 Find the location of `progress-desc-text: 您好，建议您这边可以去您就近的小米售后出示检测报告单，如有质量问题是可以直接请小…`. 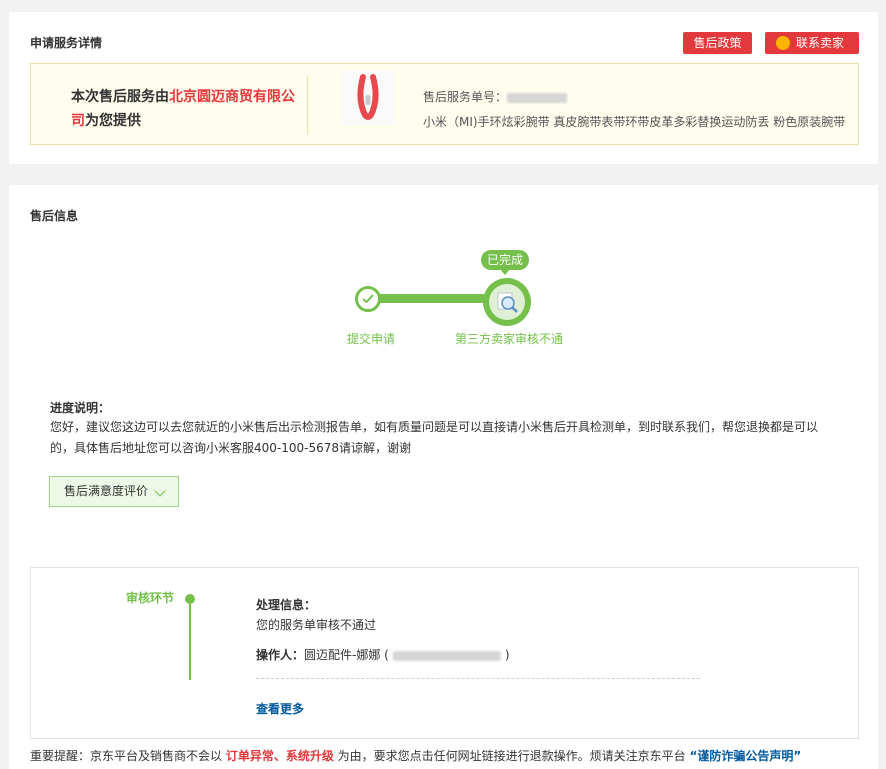

progress-desc-text: 您好，建议您这边可以去您就近的小米售后出示检测报告单，如有质量问题是可以直接请小… is located at coordinates (434, 437).